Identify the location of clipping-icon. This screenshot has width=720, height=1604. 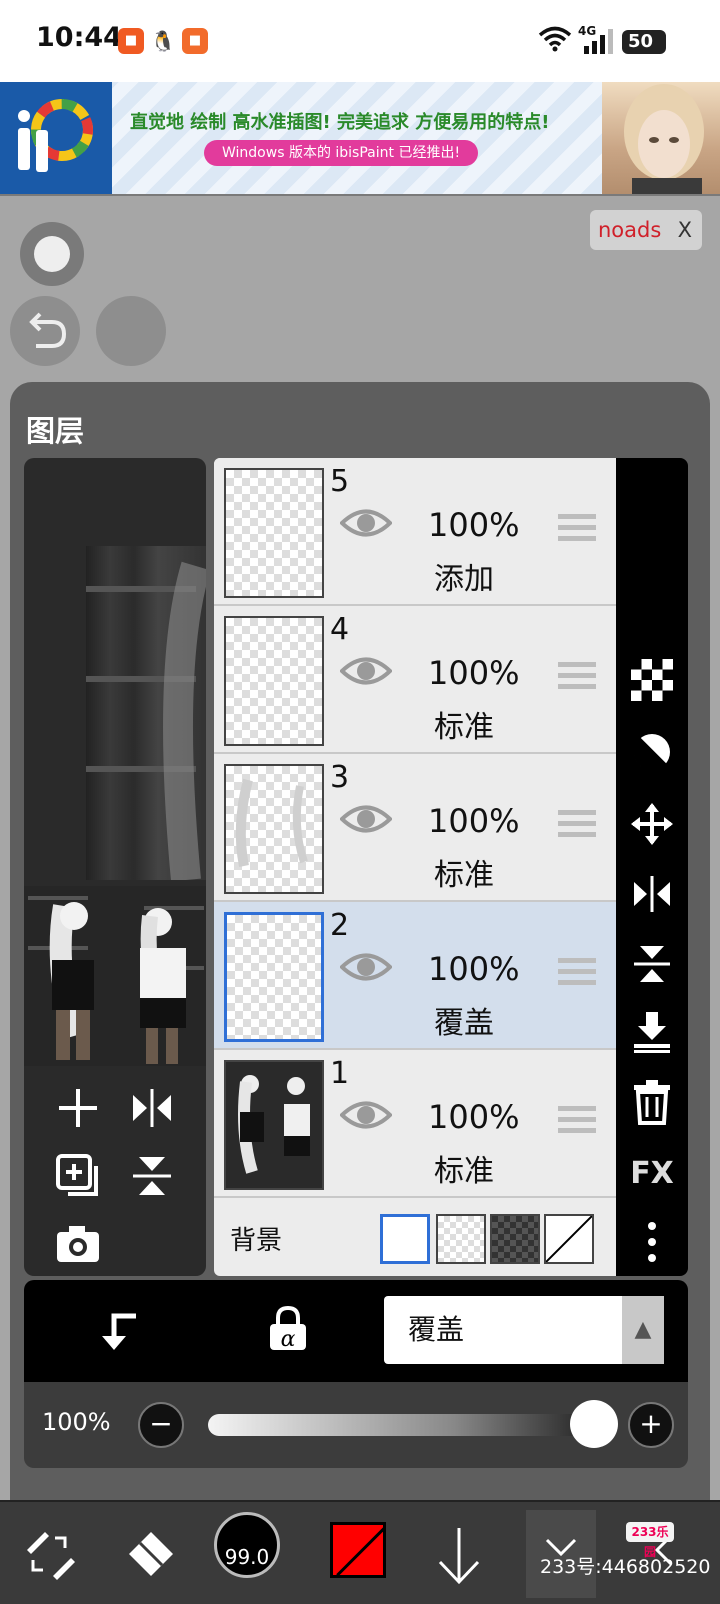
(119, 1331).